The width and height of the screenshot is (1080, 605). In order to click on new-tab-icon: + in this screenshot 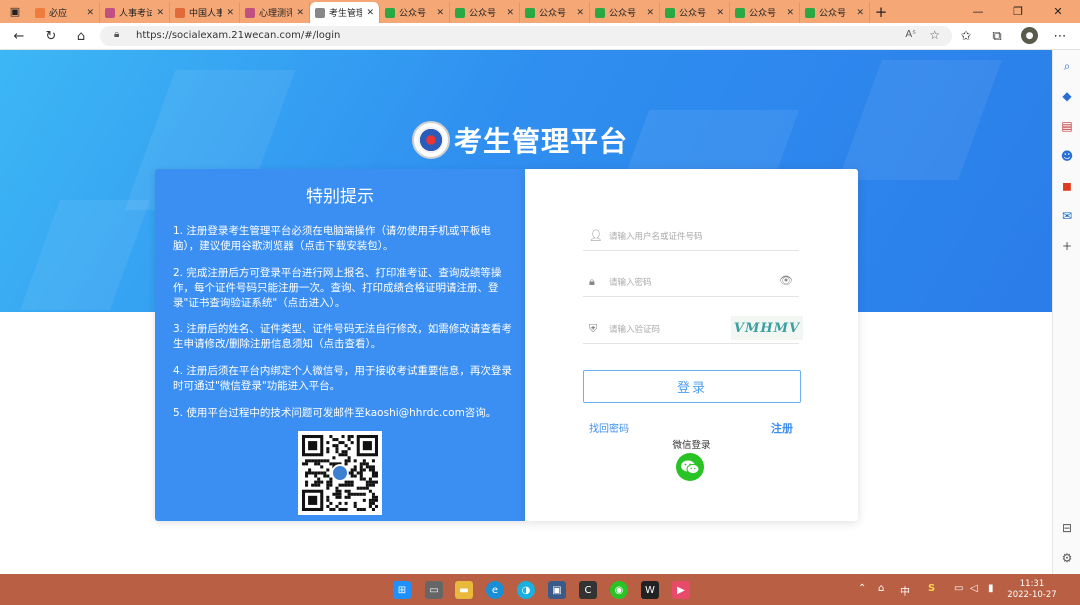, I will do `click(881, 11)`.